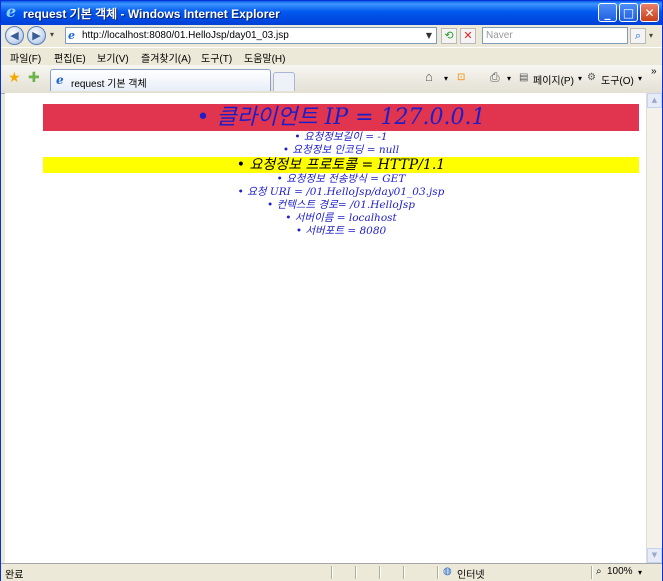 The width and height of the screenshot is (663, 581). I want to click on status-text: 완료, so click(14, 575).